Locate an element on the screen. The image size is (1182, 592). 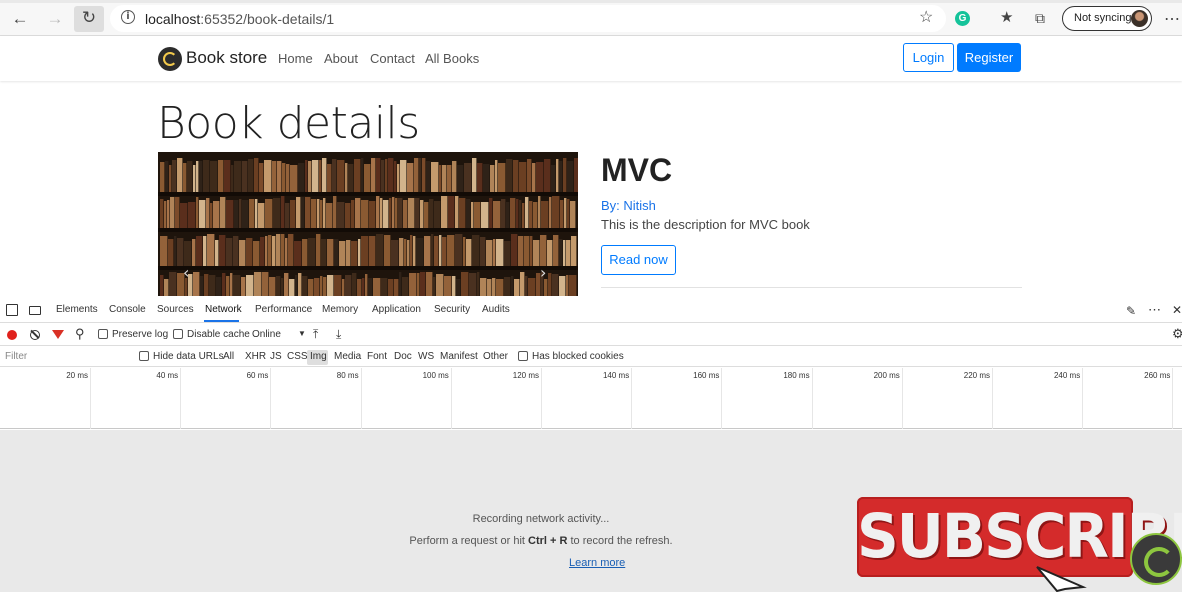
tab-sources: Sources is located at coordinates (175, 309).